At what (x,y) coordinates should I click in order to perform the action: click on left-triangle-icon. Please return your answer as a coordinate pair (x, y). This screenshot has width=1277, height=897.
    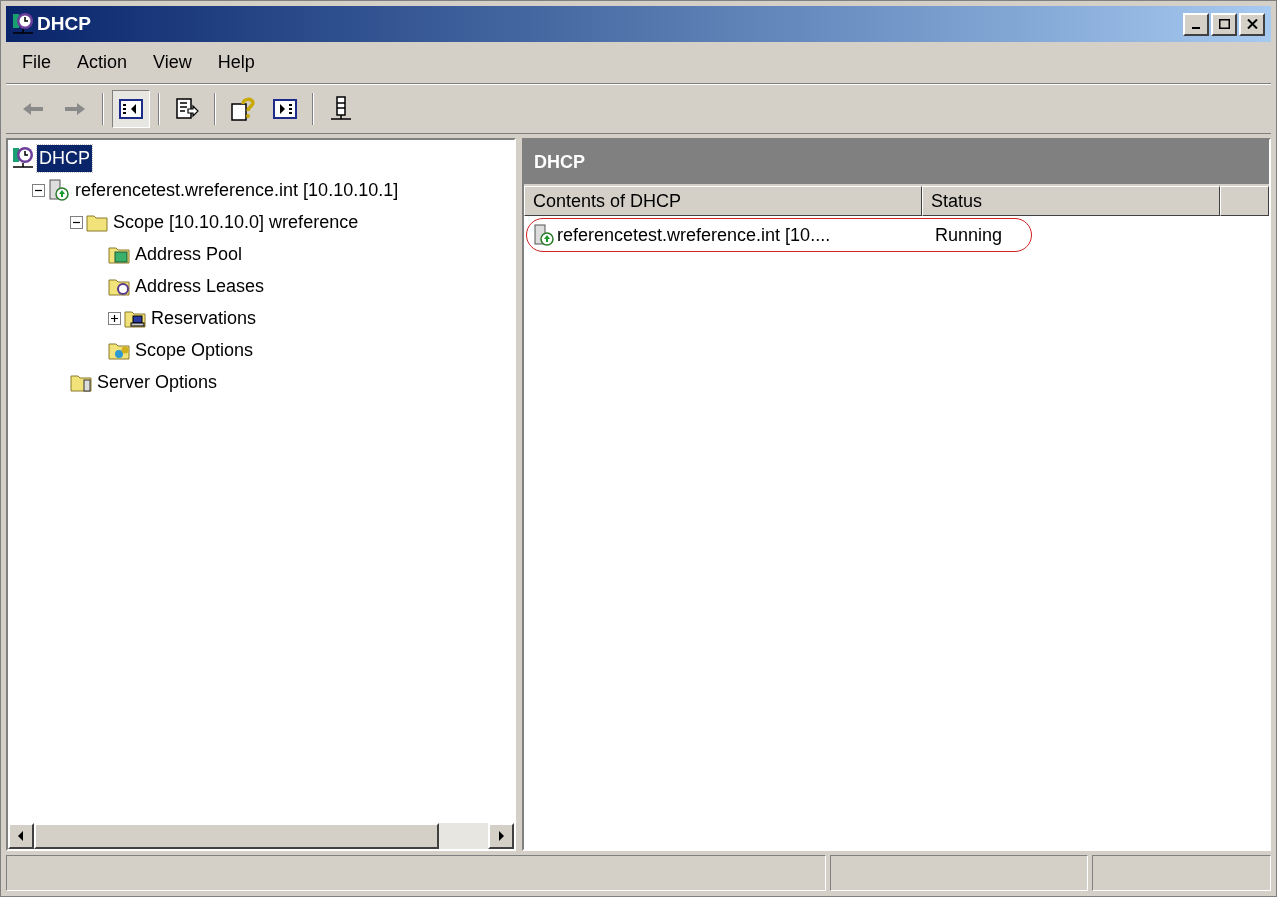
    Looking at the image, I should click on (21, 836).